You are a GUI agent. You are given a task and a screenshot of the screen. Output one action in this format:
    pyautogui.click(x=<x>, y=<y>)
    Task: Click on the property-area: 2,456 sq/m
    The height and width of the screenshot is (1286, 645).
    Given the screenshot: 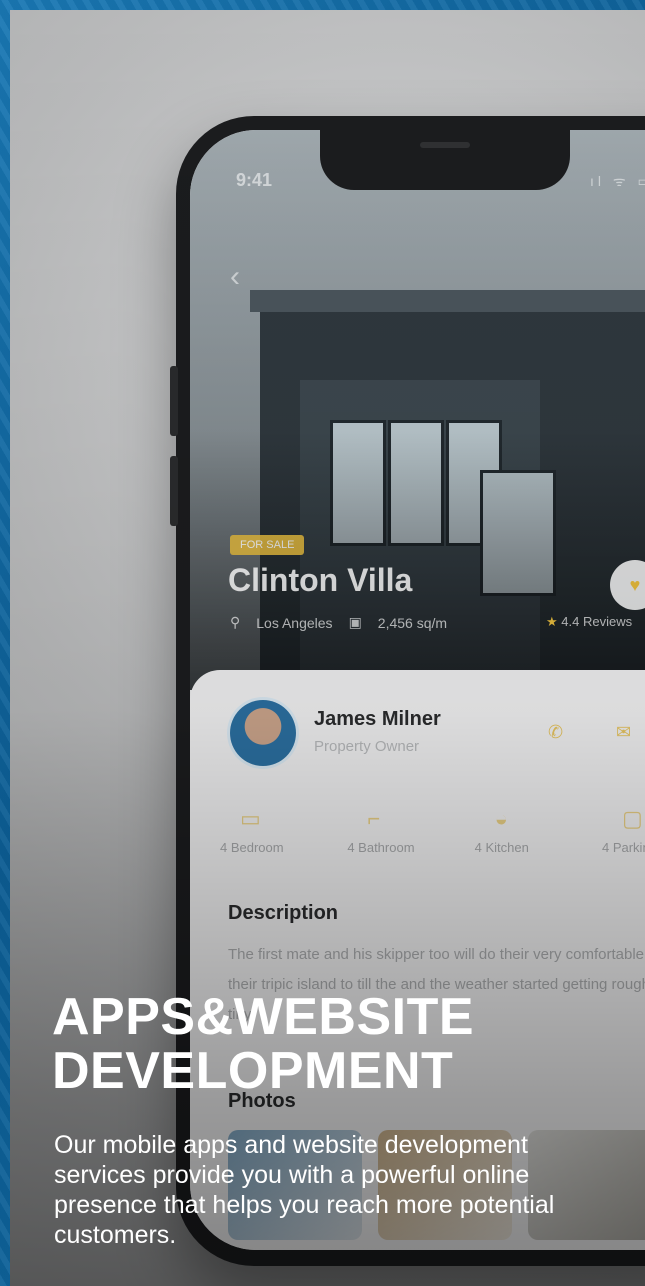 What is the action you would take?
    pyautogui.click(x=412, y=622)
    